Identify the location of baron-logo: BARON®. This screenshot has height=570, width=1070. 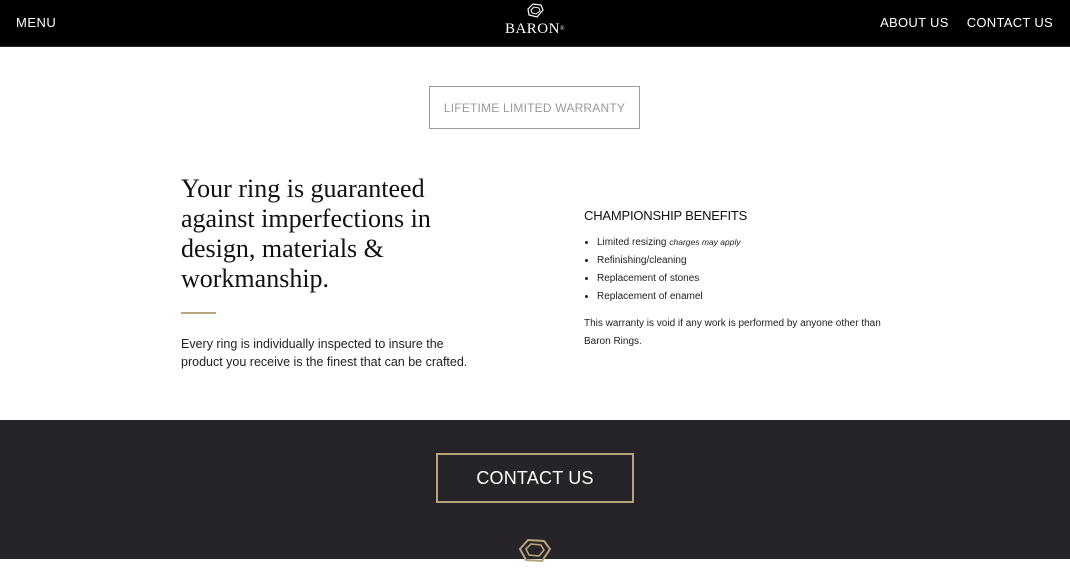
(535, 23).